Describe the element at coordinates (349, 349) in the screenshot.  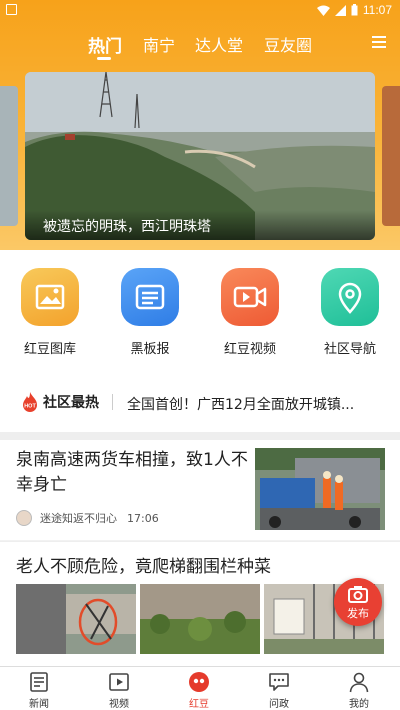
I see `quick-nav-label: 社区导航` at that location.